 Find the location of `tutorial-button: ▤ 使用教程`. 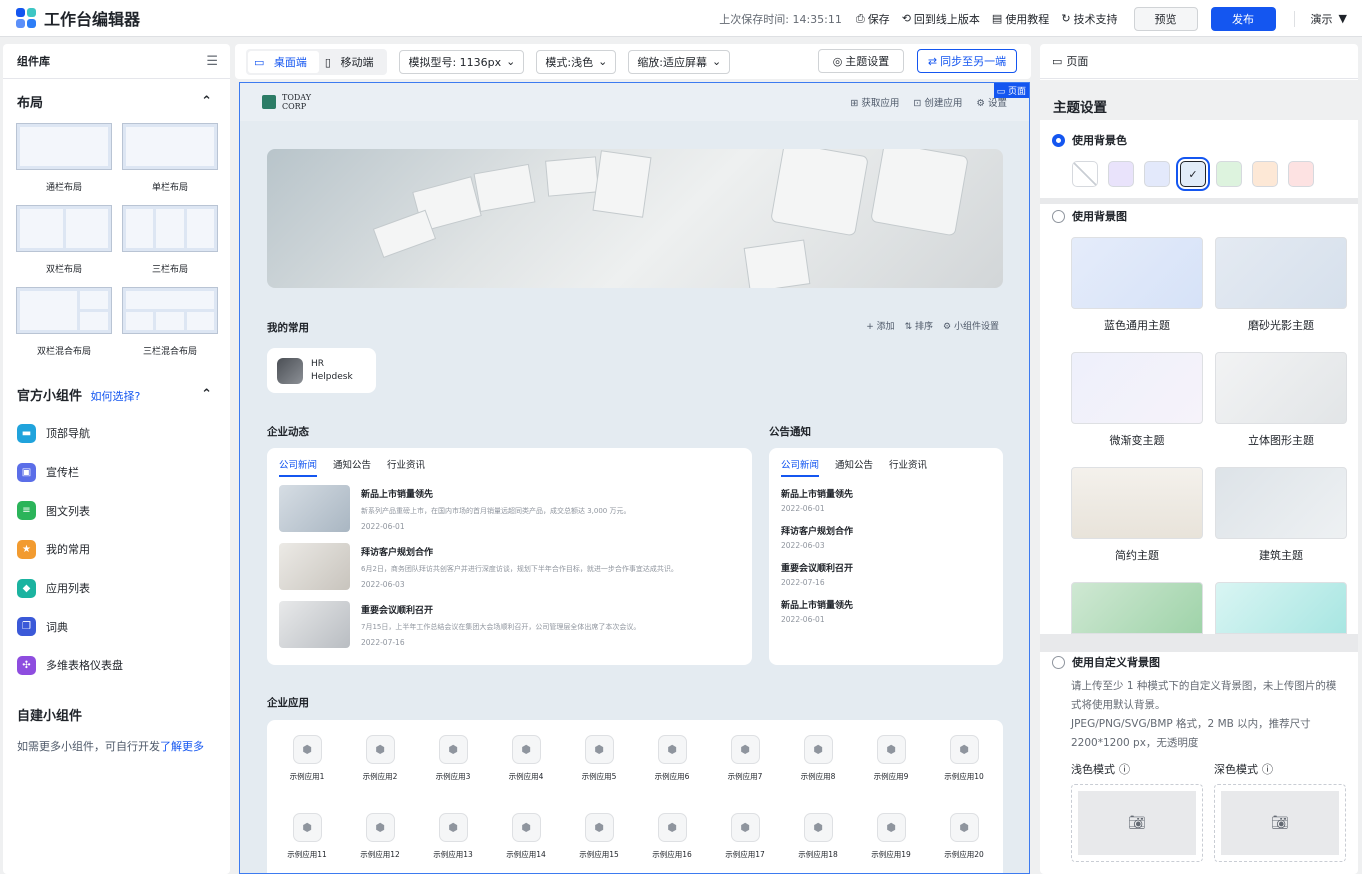

tutorial-button: ▤ 使用教程 is located at coordinates (1020, 19).